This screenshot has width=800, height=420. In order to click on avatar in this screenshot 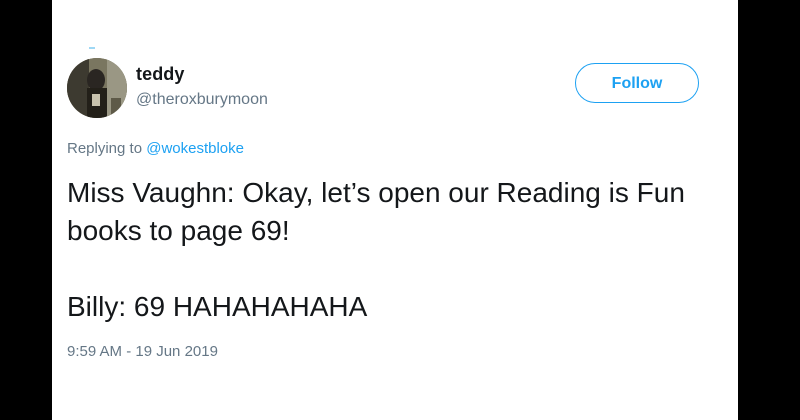, I will do `click(97, 88)`.